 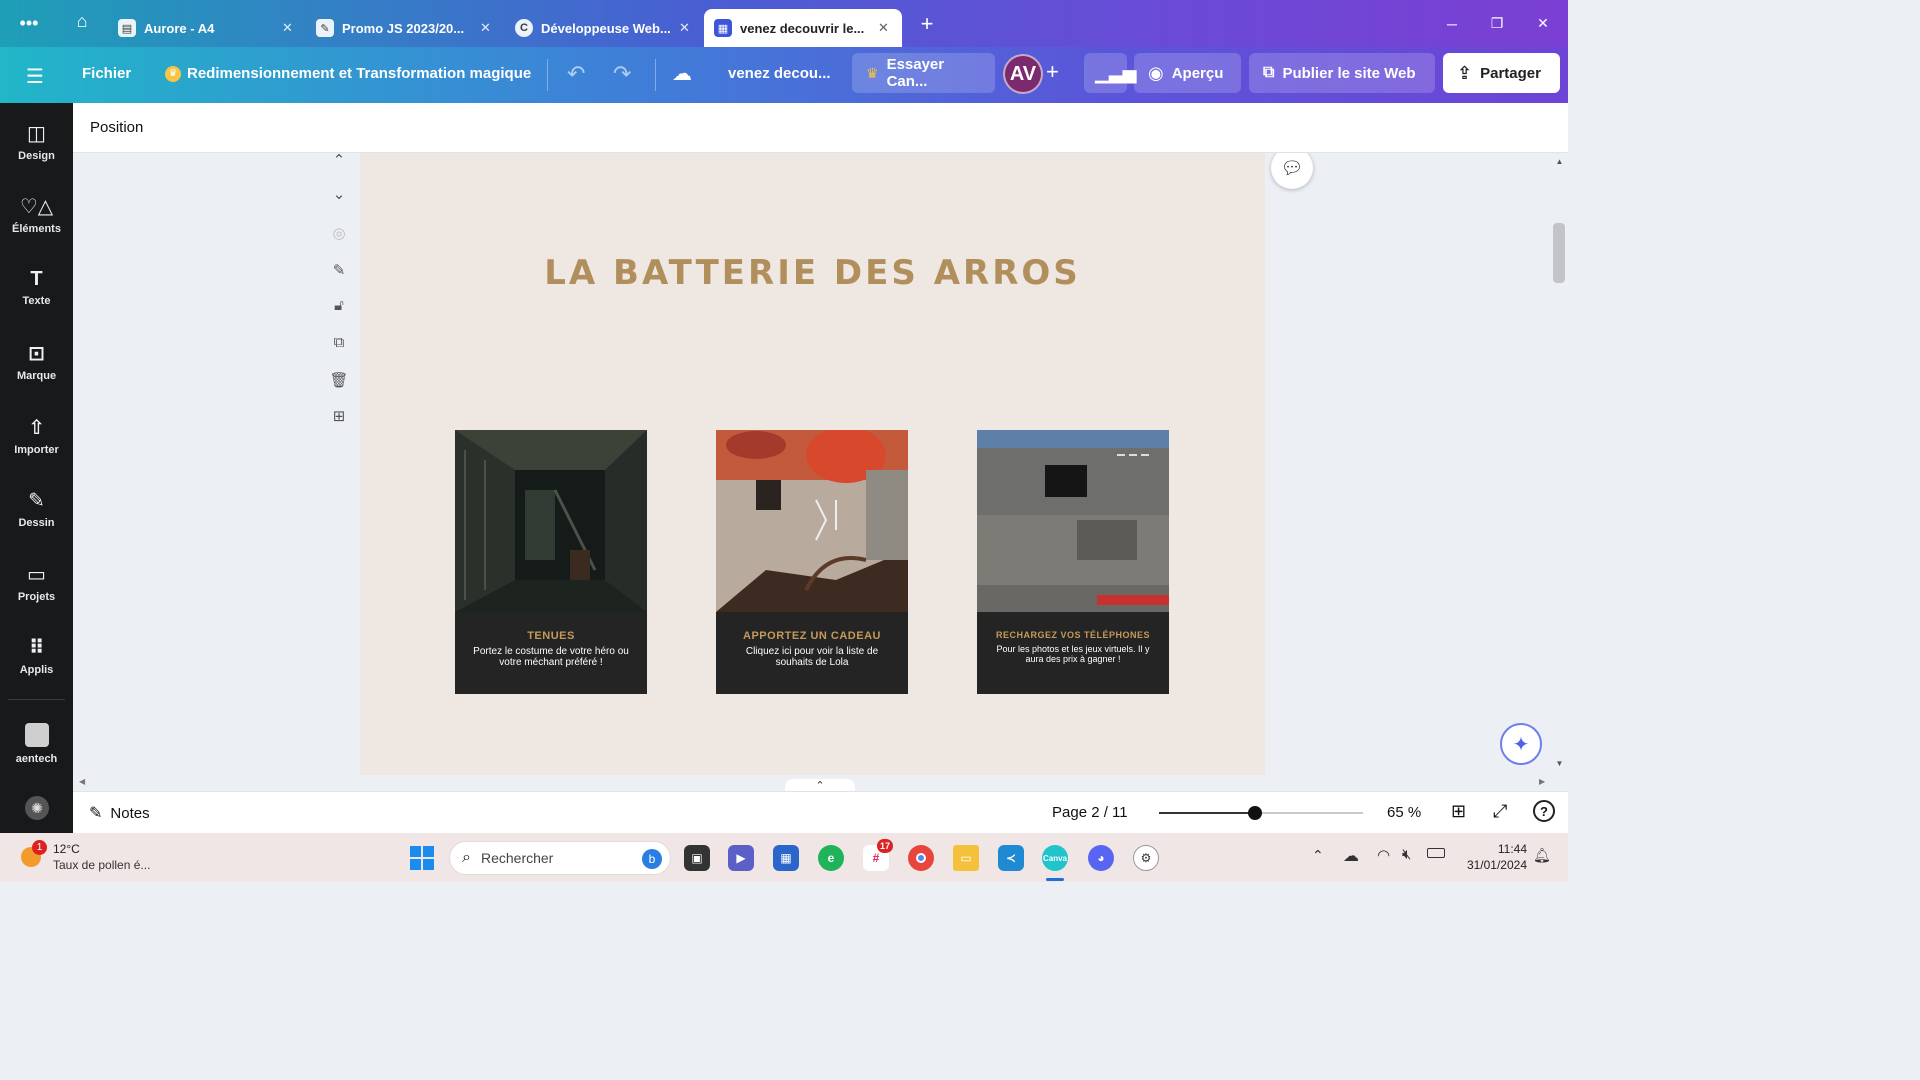 What do you see at coordinates (339, 342) in the screenshot?
I see `duplicate-page-icon: ⧉` at bounding box center [339, 342].